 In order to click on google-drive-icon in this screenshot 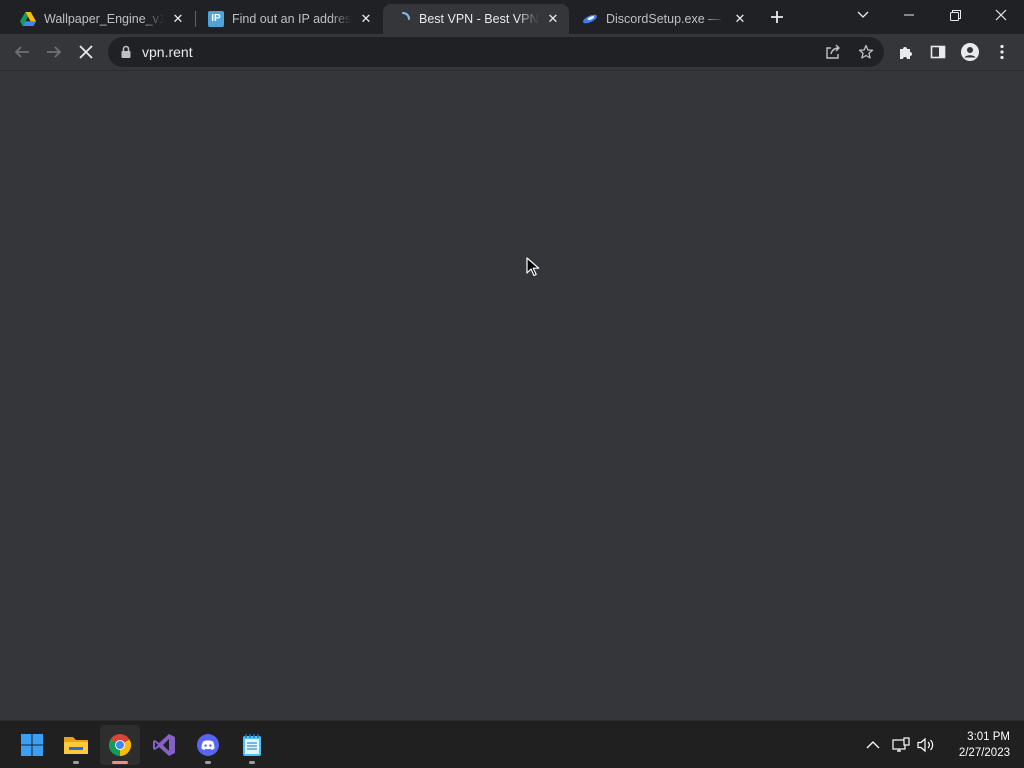, I will do `click(28, 19)`.